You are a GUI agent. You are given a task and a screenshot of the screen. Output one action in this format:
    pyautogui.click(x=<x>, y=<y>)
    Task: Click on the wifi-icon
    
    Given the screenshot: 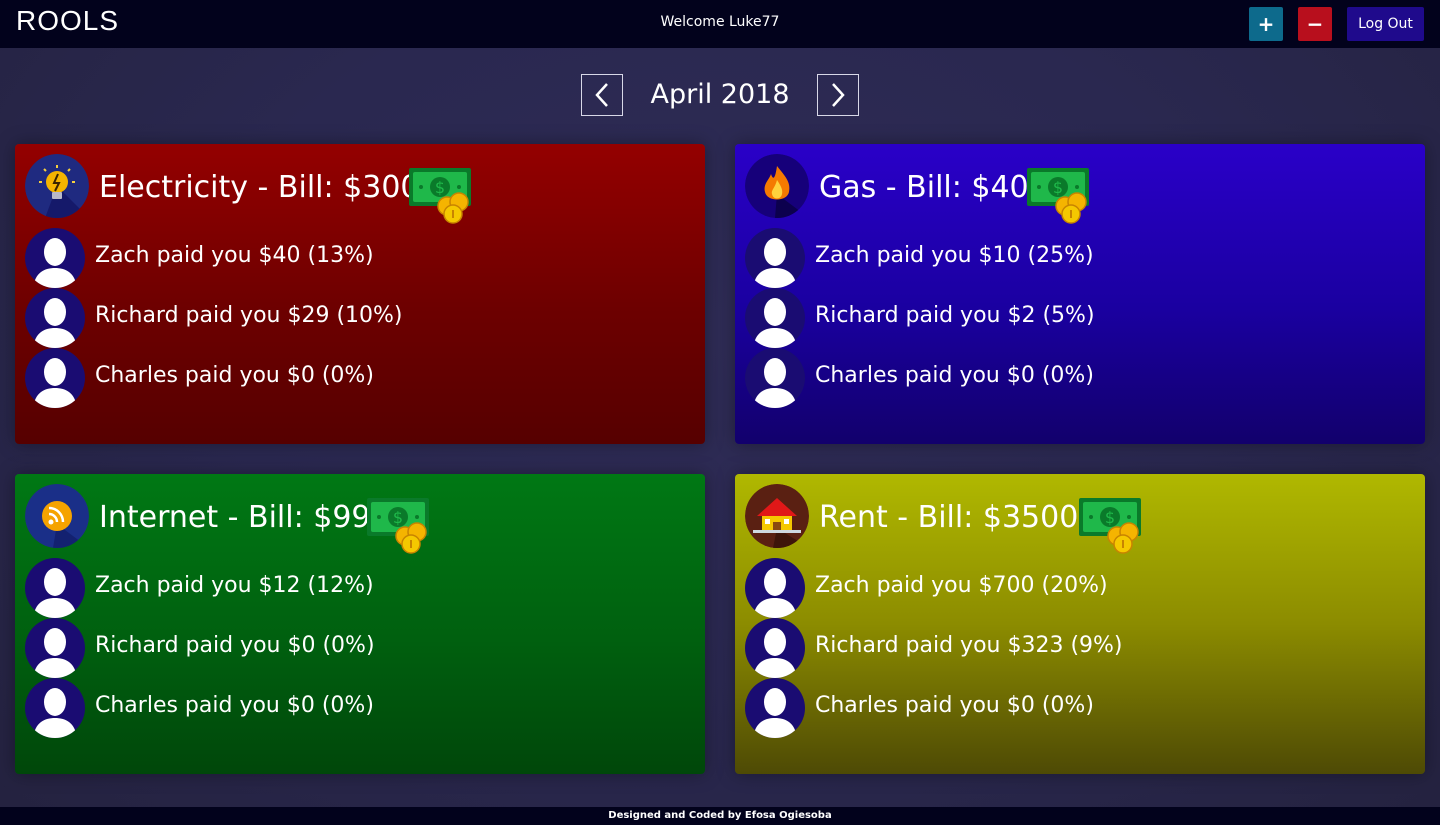 What is the action you would take?
    pyautogui.click(x=57, y=516)
    